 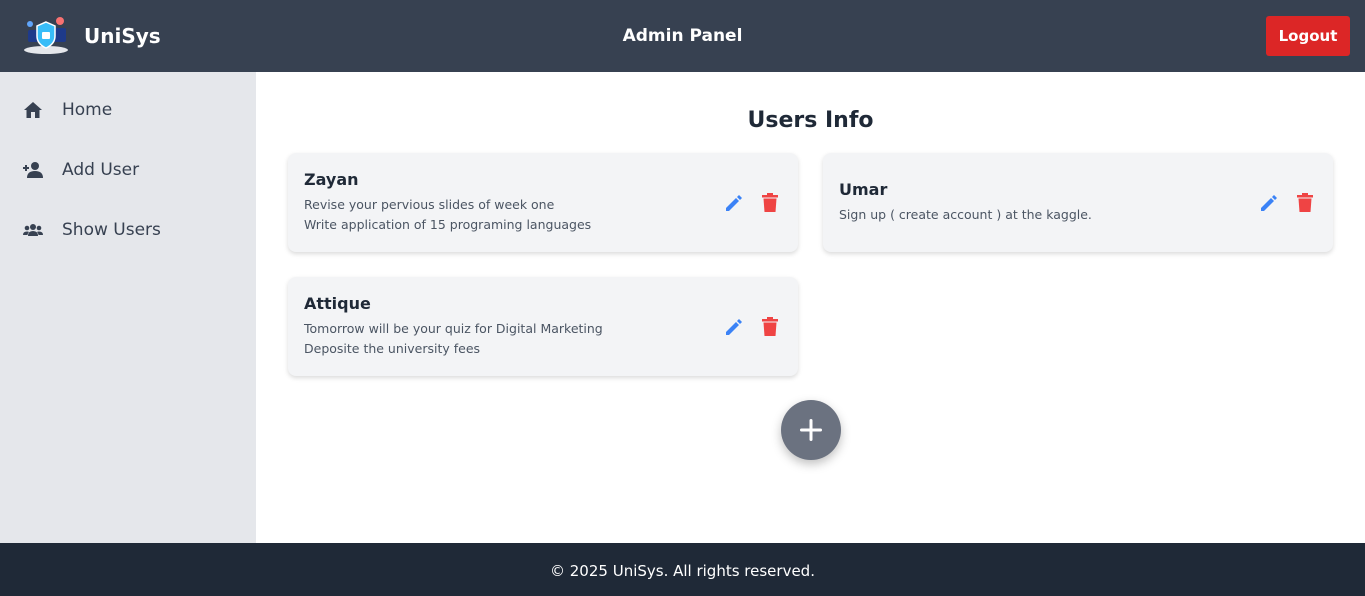 I want to click on page-header-title: Admin Panel, so click(x=682, y=36).